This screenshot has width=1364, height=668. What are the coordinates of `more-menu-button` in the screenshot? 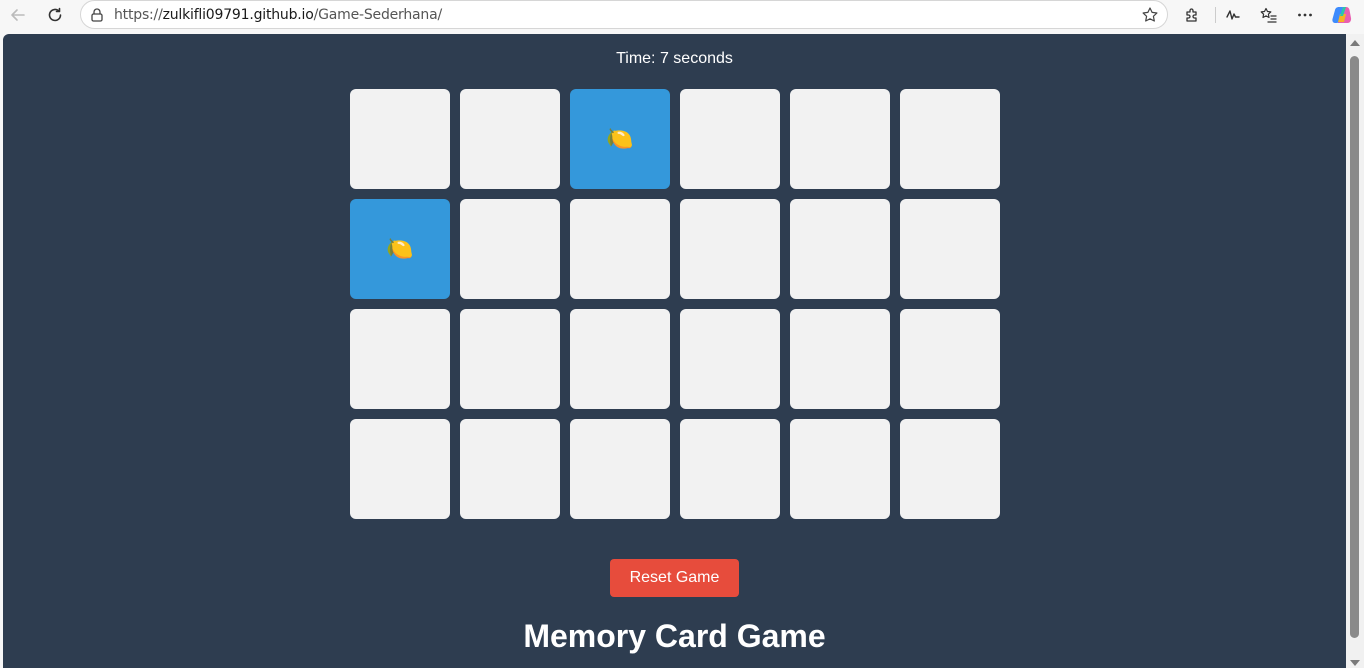 It's located at (1305, 15).